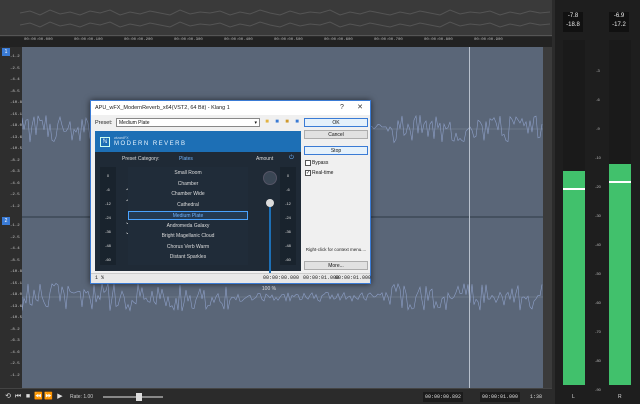 The image size is (640, 404). Describe the element at coordinates (15, 172) in the screenshot. I see `scale-label: -6.3` at that location.